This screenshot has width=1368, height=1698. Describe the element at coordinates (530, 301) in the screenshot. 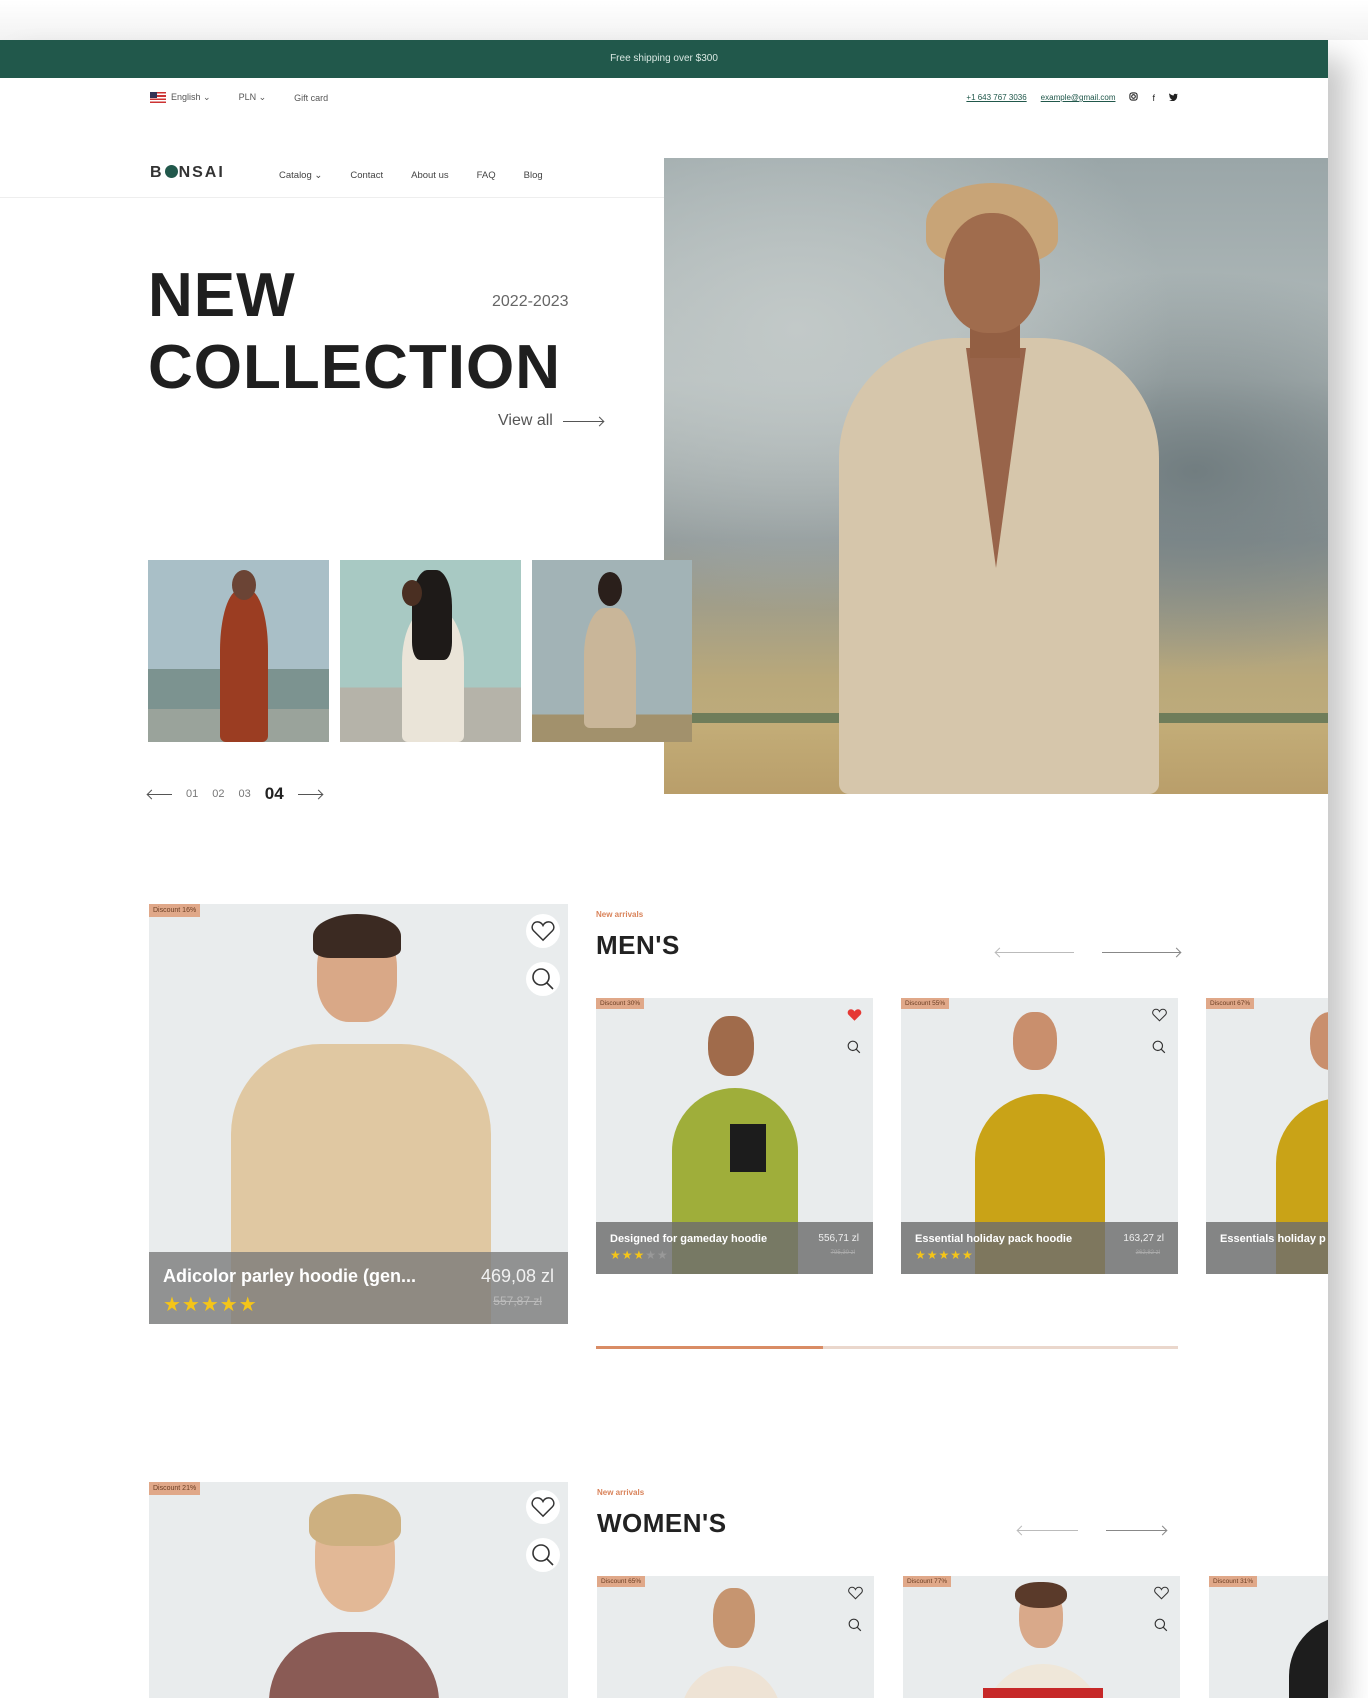

I see `hero-year: 2022-2023` at that location.